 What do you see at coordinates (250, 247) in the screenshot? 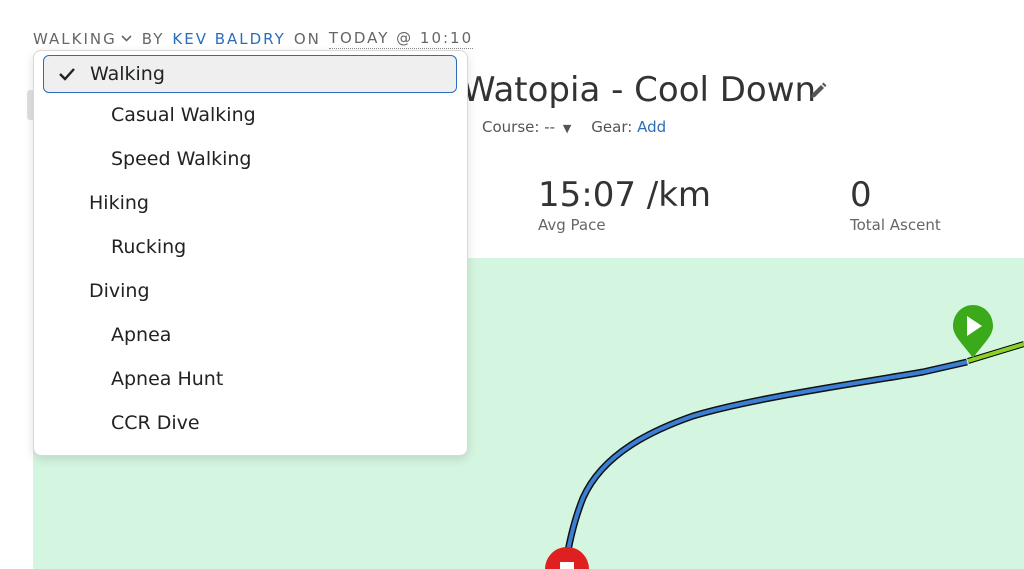
I see `menu-option-rucking: Rucking` at bounding box center [250, 247].